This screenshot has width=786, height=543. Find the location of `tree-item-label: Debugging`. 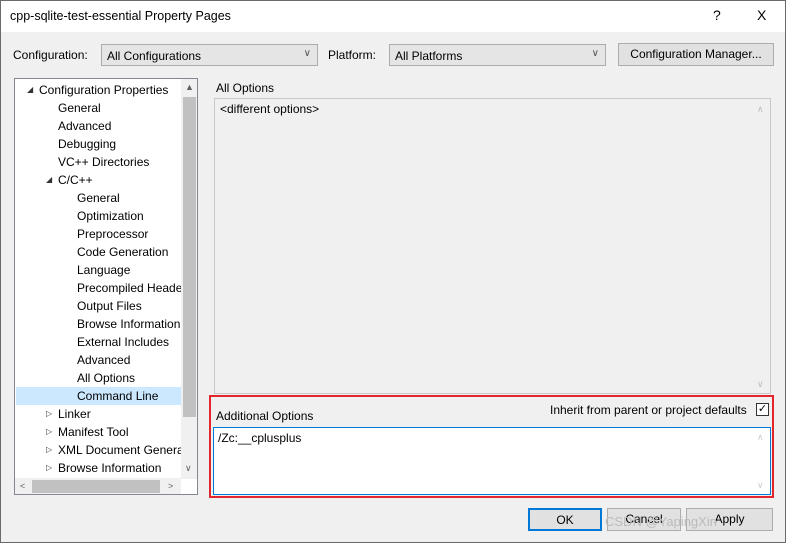

tree-item-label: Debugging is located at coordinates (87, 144).